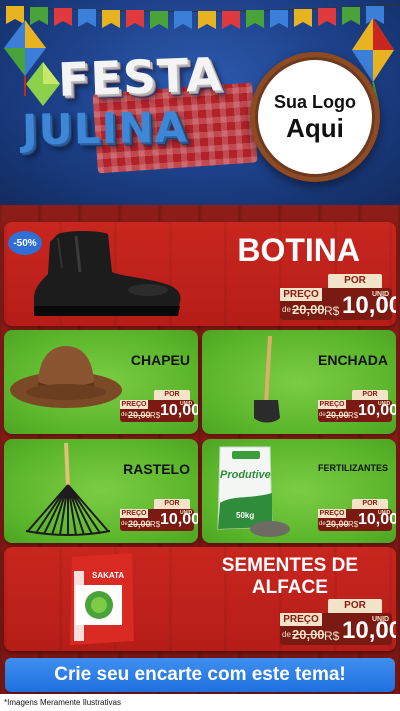 This screenshot has width=400, height=711. I want to click on product-card-botina: BOTINA POR PREÇO de 20,00 R$ 10,00 UNID, so click(200, 274).